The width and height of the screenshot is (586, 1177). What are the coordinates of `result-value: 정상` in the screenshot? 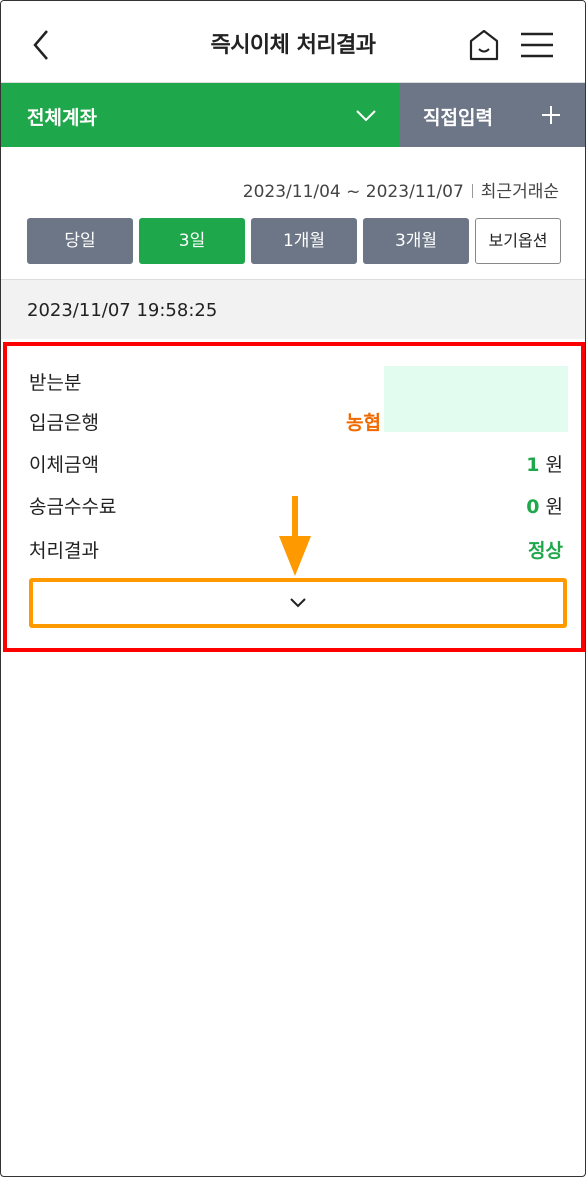 It's located at (545, 551).